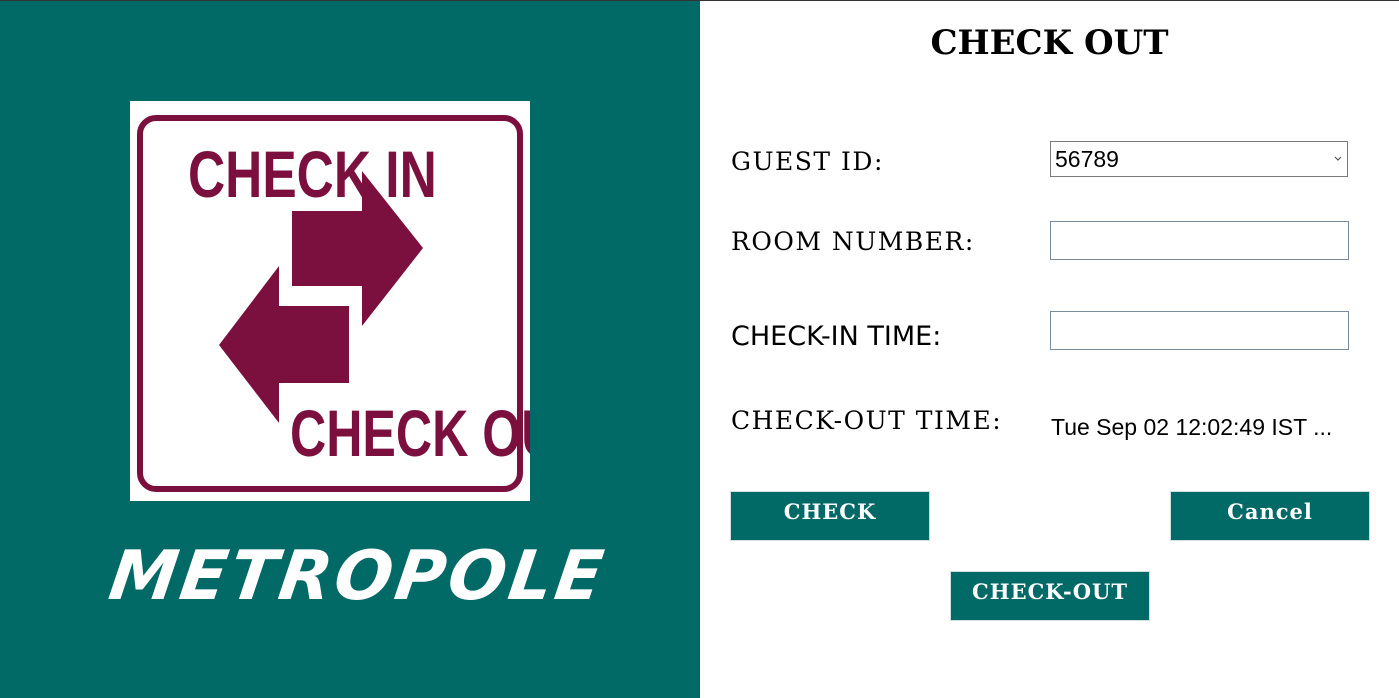  What do you see at coordinates (1087, 159) in the screenshot?
I see `guest-id-selected-value: 56789` at bounding box center [1087, 159].